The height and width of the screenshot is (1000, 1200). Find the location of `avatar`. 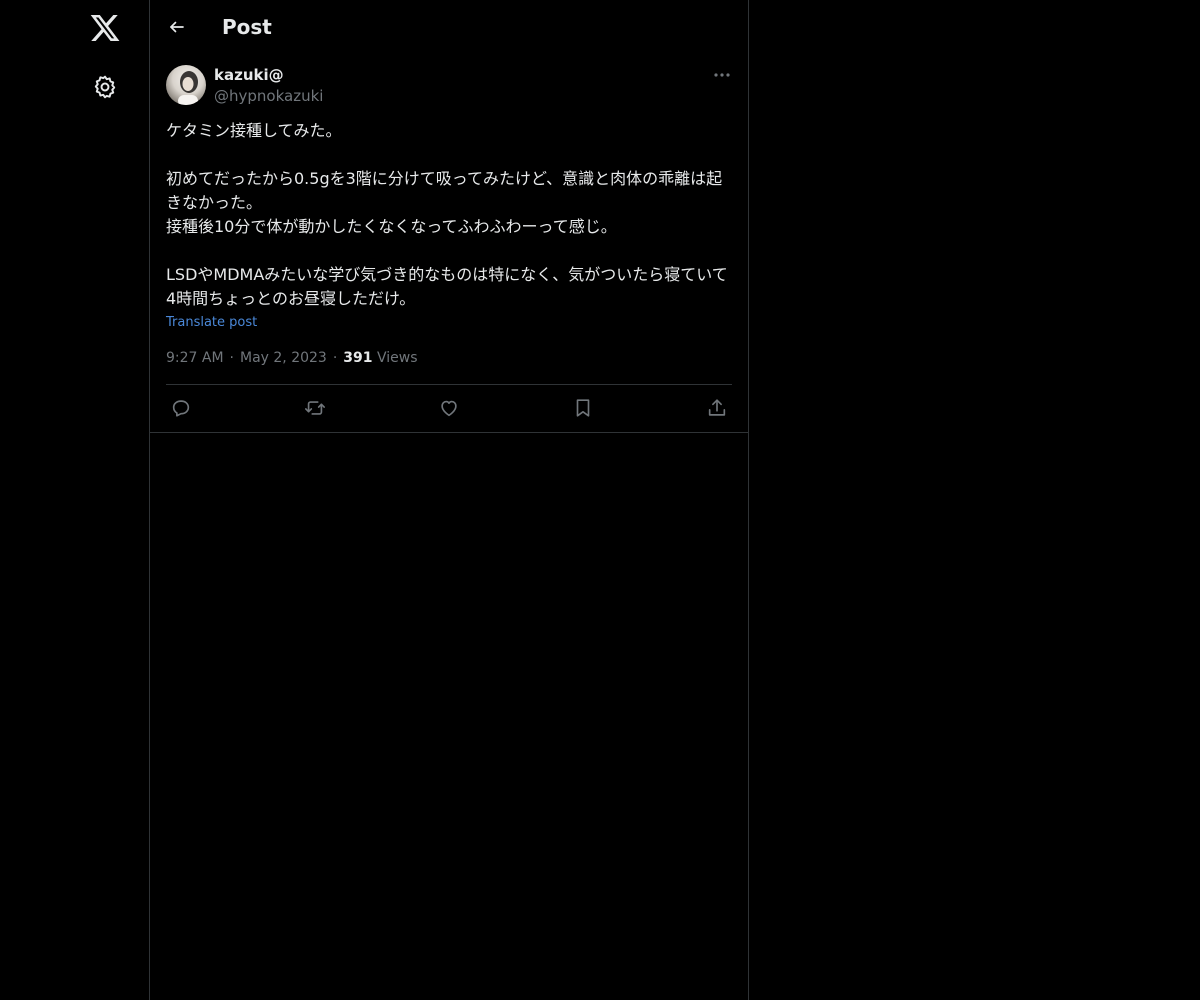

avatar is located at coordinates (186, 85).